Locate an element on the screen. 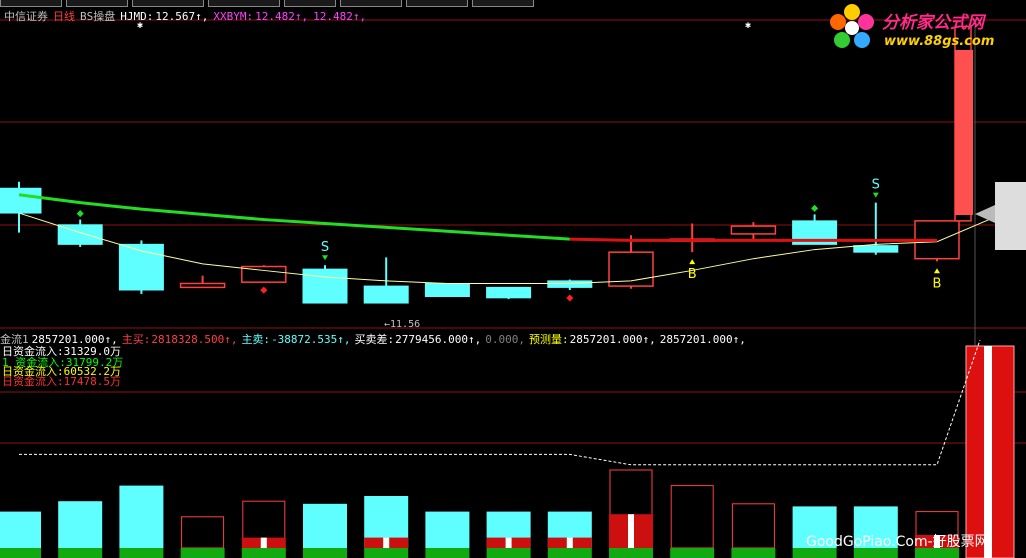 The image size is (1026, 558). volume-bar-last-highlight is located at coordinates (988, 452).